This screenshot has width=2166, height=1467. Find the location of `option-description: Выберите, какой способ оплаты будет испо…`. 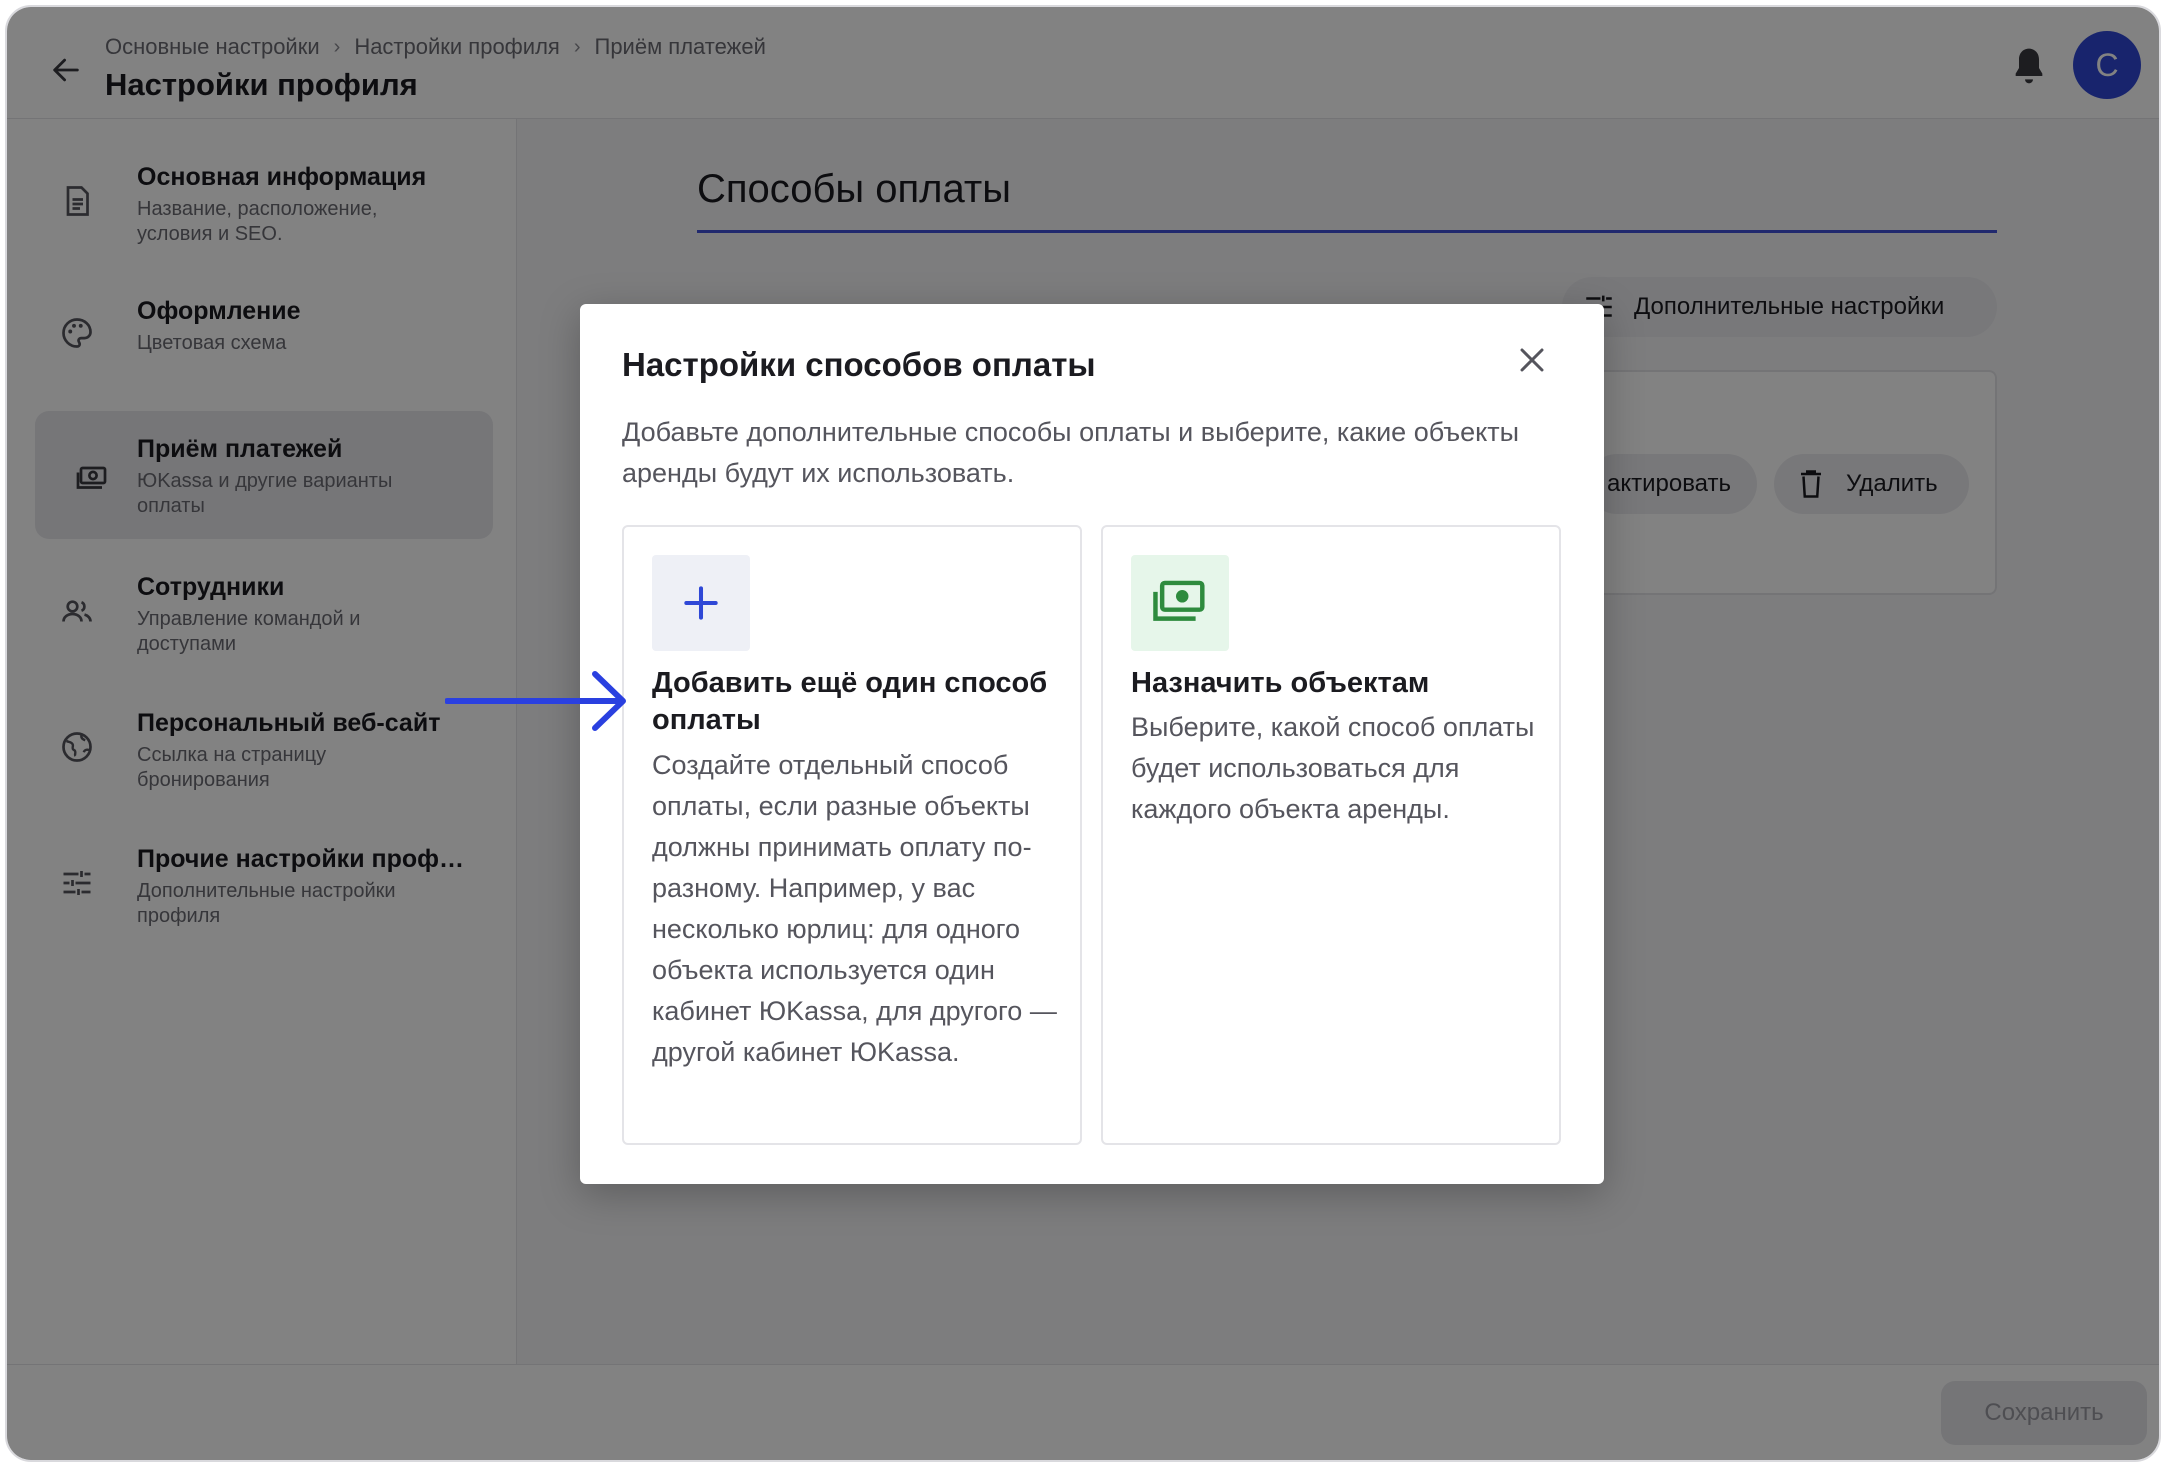

option-description: Выберите, какой способ оплаты будет испо… is located at coordinates (1333, 768).